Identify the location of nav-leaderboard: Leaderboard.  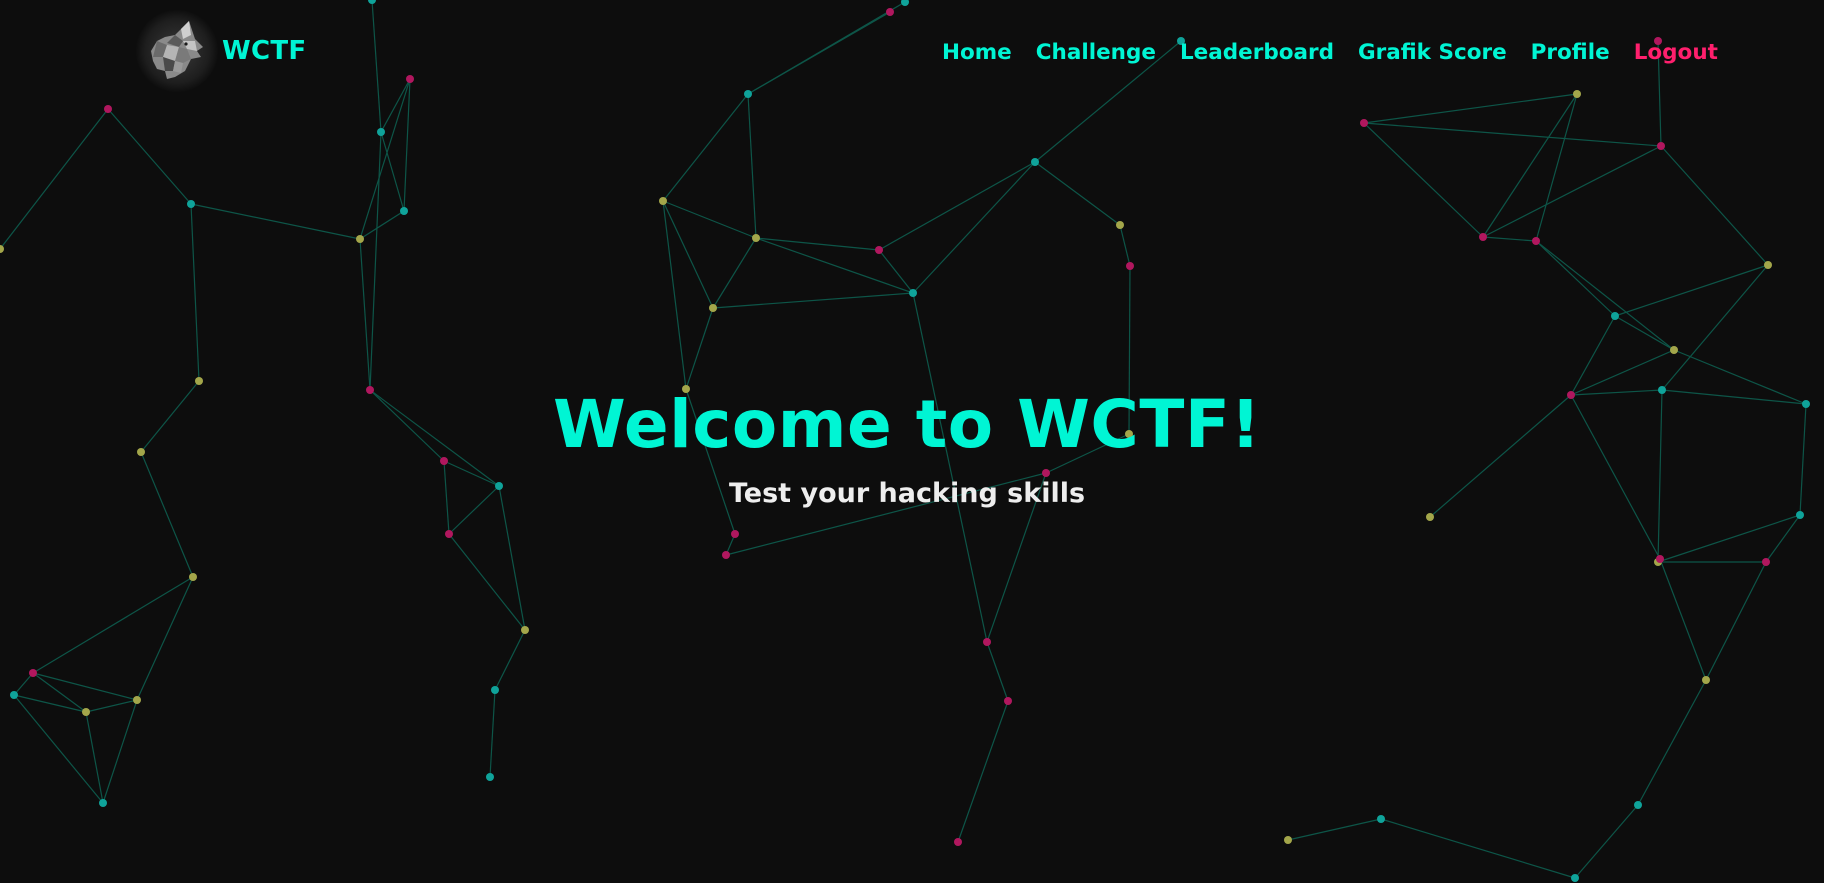
(1257, 52).